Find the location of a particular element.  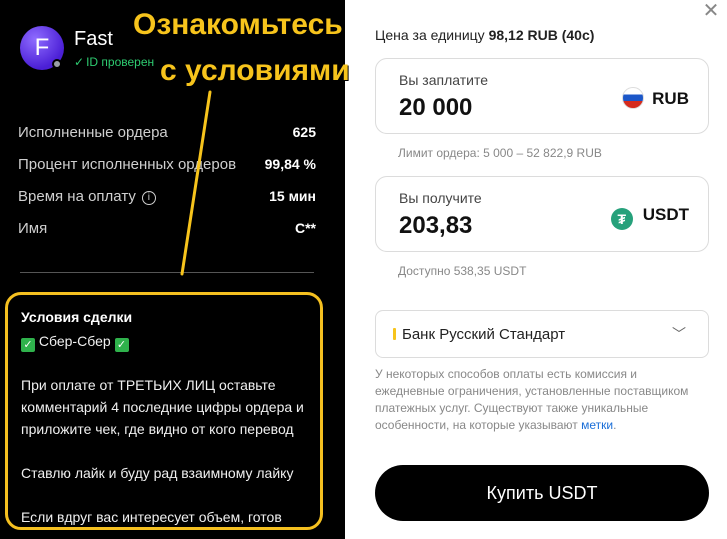

tether-icon: ₮ is located at coordinates (621, 219).